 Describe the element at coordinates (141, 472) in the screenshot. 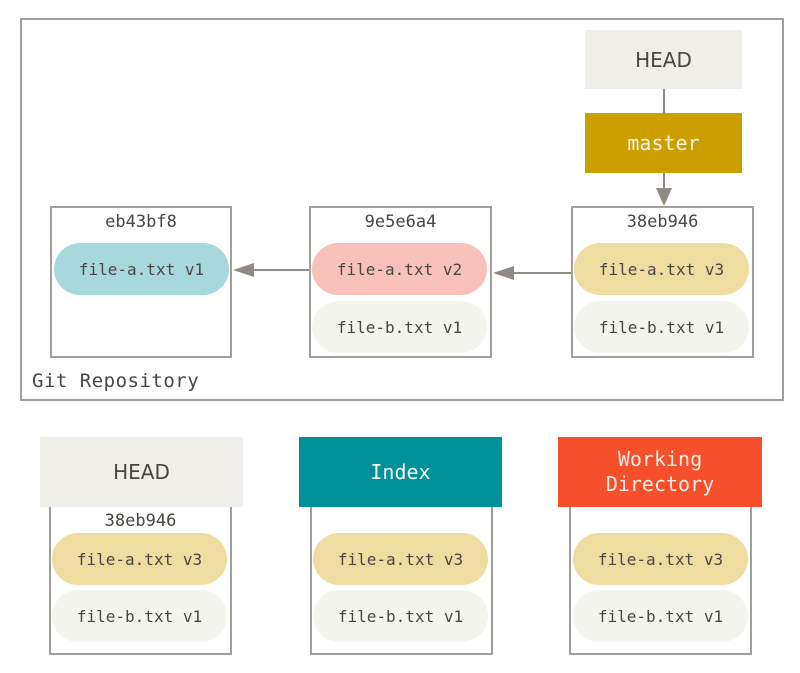

I see `head-tree-title: HEAD` at that location.